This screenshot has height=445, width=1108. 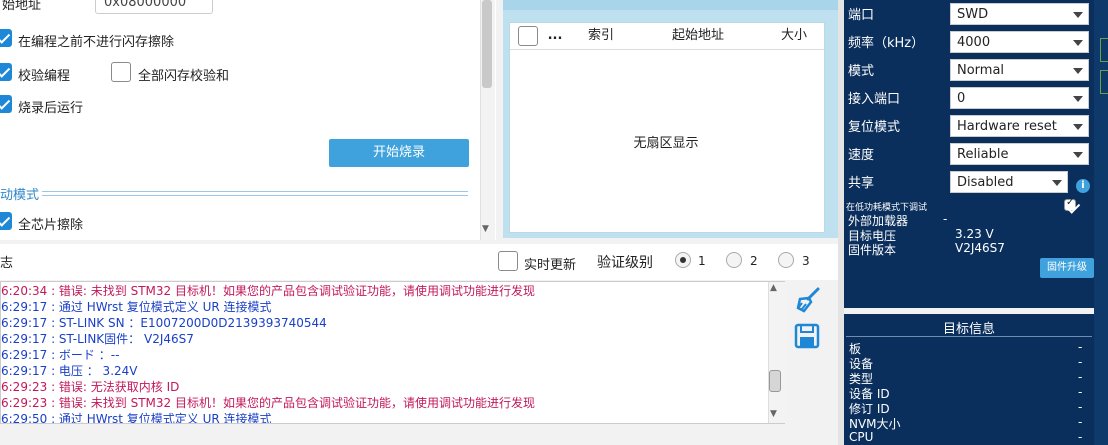 I want to click on level-1-label: 1, so click(x=702, y=261).